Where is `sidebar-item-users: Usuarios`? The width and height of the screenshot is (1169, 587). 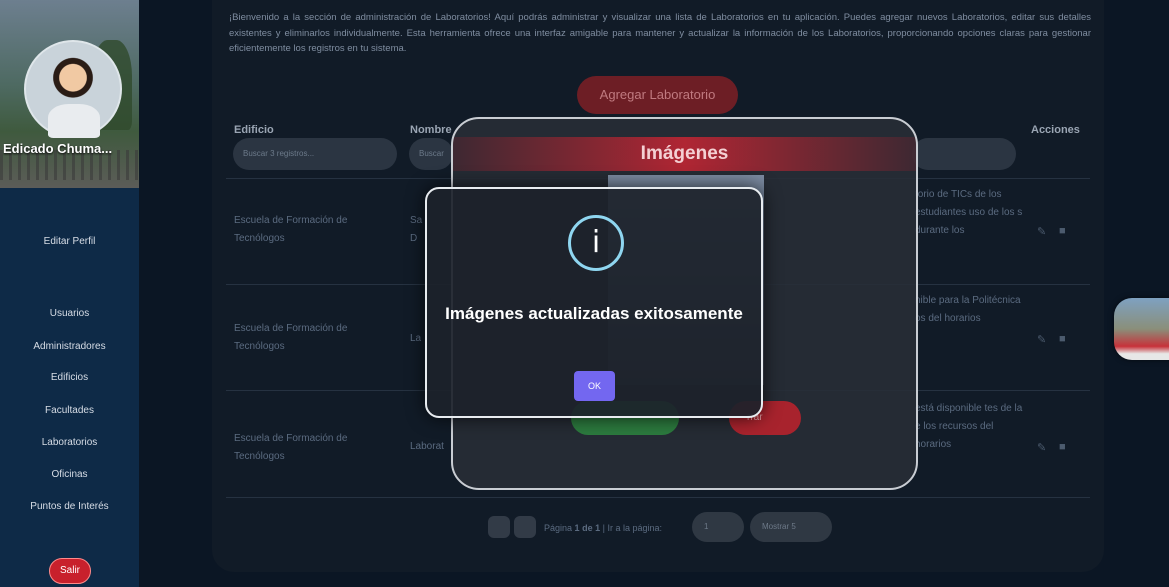
sidebar-item-users: Usuarios is located at coordinates (69, 313).